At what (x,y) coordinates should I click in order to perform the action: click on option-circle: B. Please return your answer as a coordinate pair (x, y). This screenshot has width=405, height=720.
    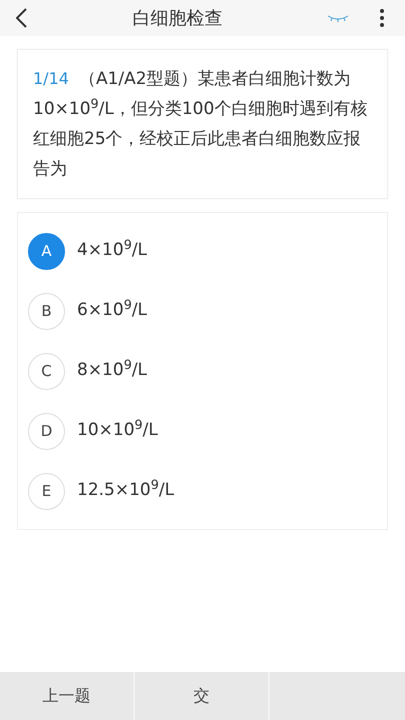
    Looking at the image, I should click on (46, 311).